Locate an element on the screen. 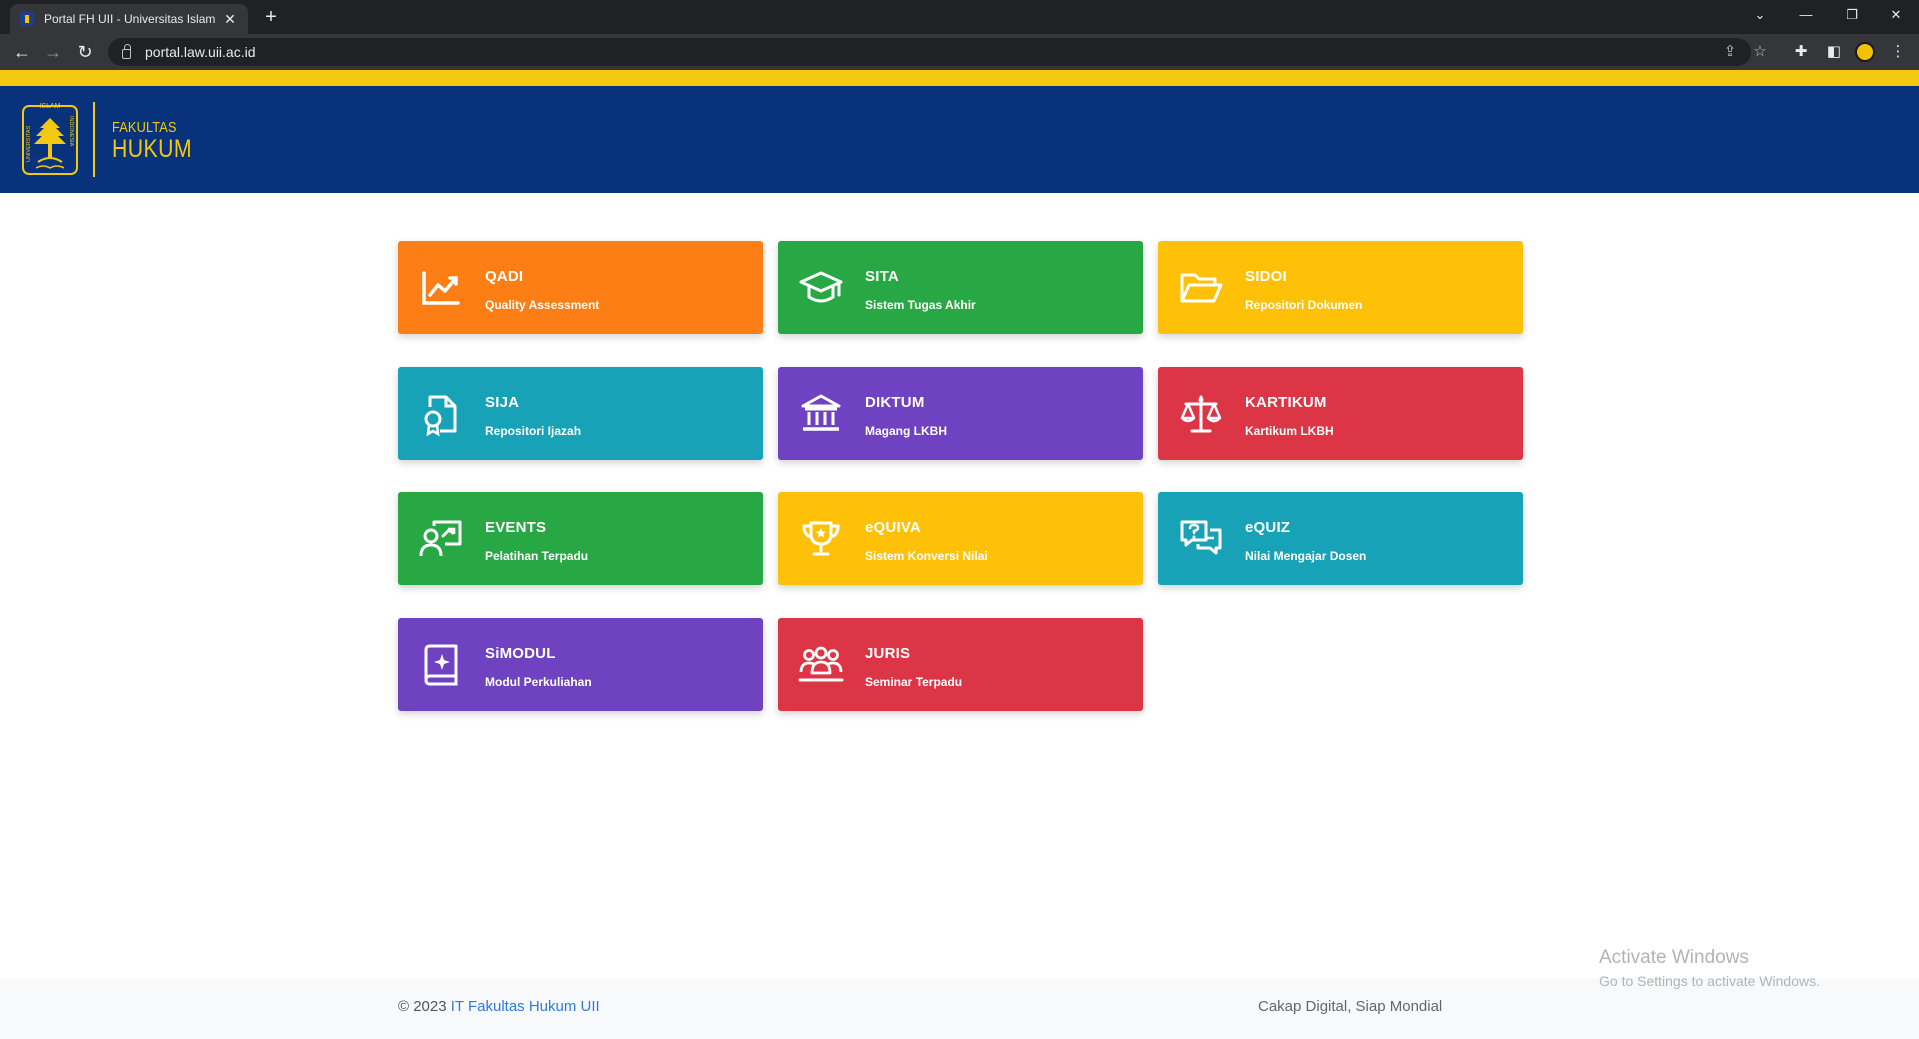 Image resolution: width=1919 pixels, height=1039 pixels. footer-slogan: Cakap Digital, Siap Mondial is located at coordinates (1350, 1006).